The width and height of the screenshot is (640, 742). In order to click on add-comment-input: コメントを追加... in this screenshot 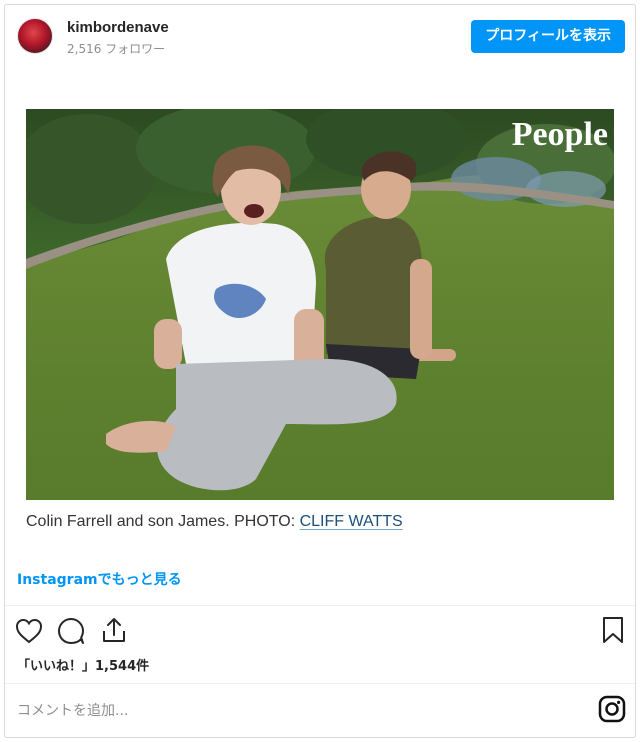, I will do `click(72, 710)`.